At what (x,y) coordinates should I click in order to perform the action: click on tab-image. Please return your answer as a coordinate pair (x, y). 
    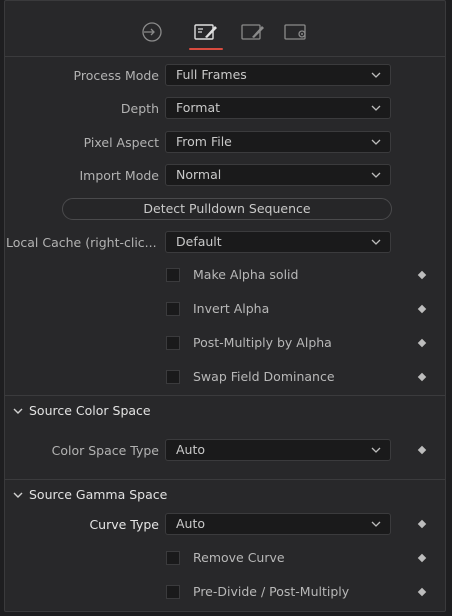
    Looking at the image, I should click on (206, 32).